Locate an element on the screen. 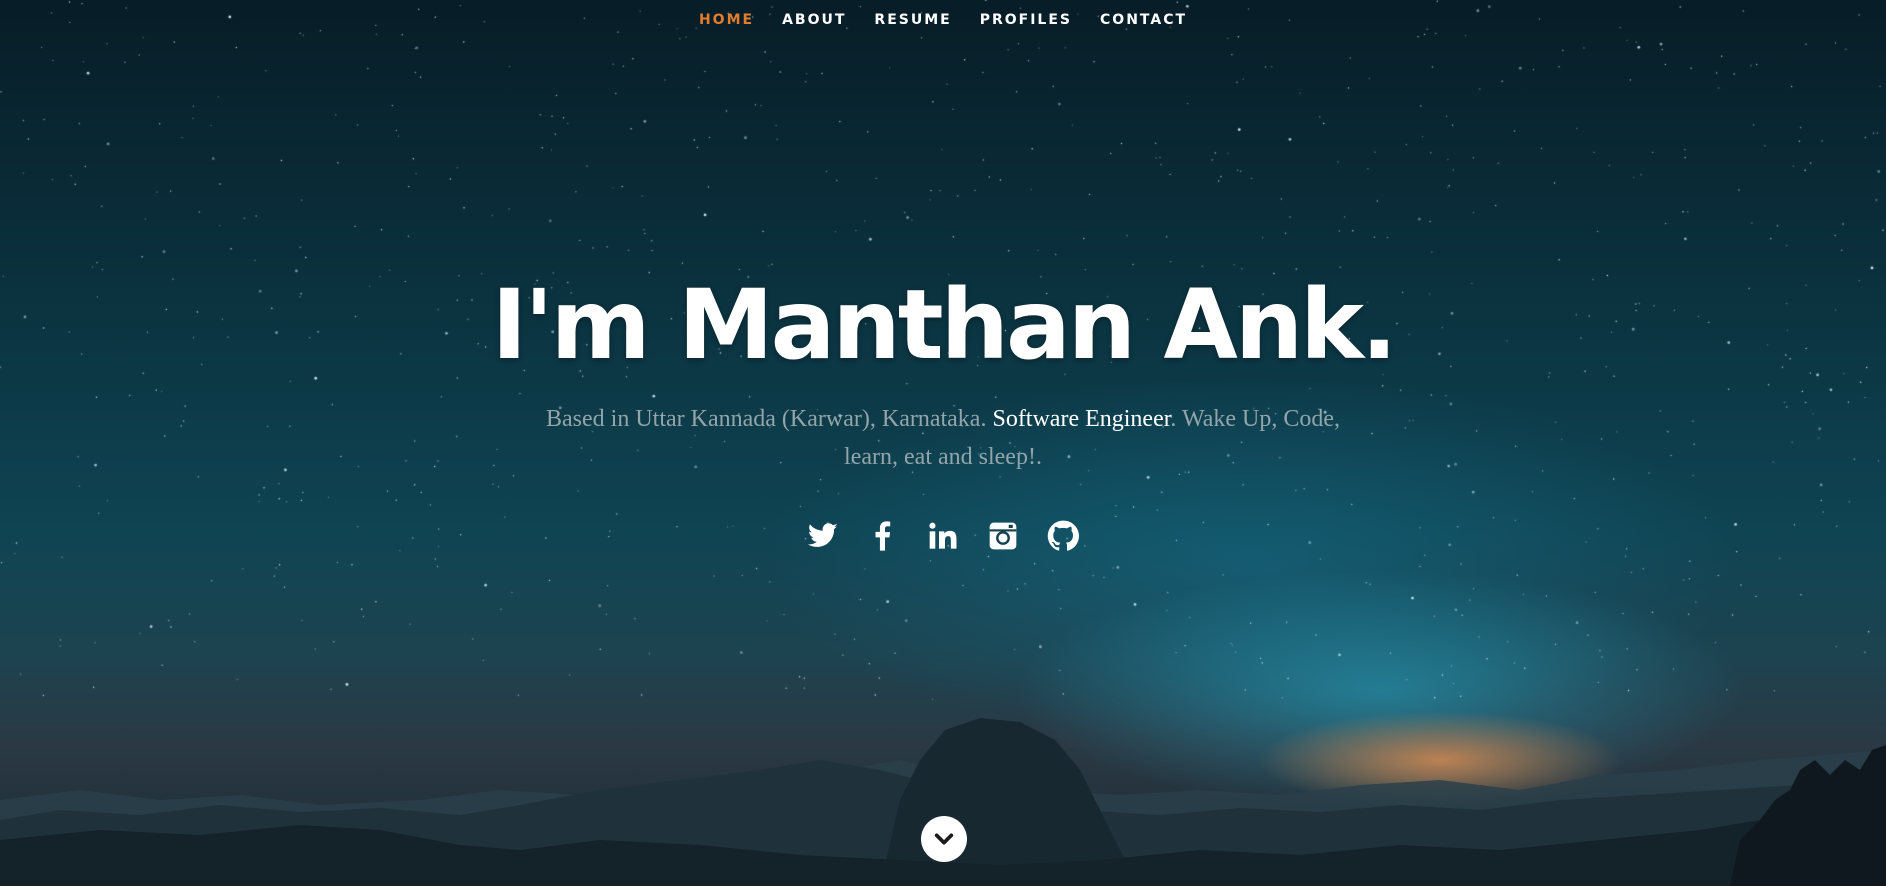 Image resolution: width=1886 pixels, height=886 pixels. facebook-icon is located at coordinates (883, 536).